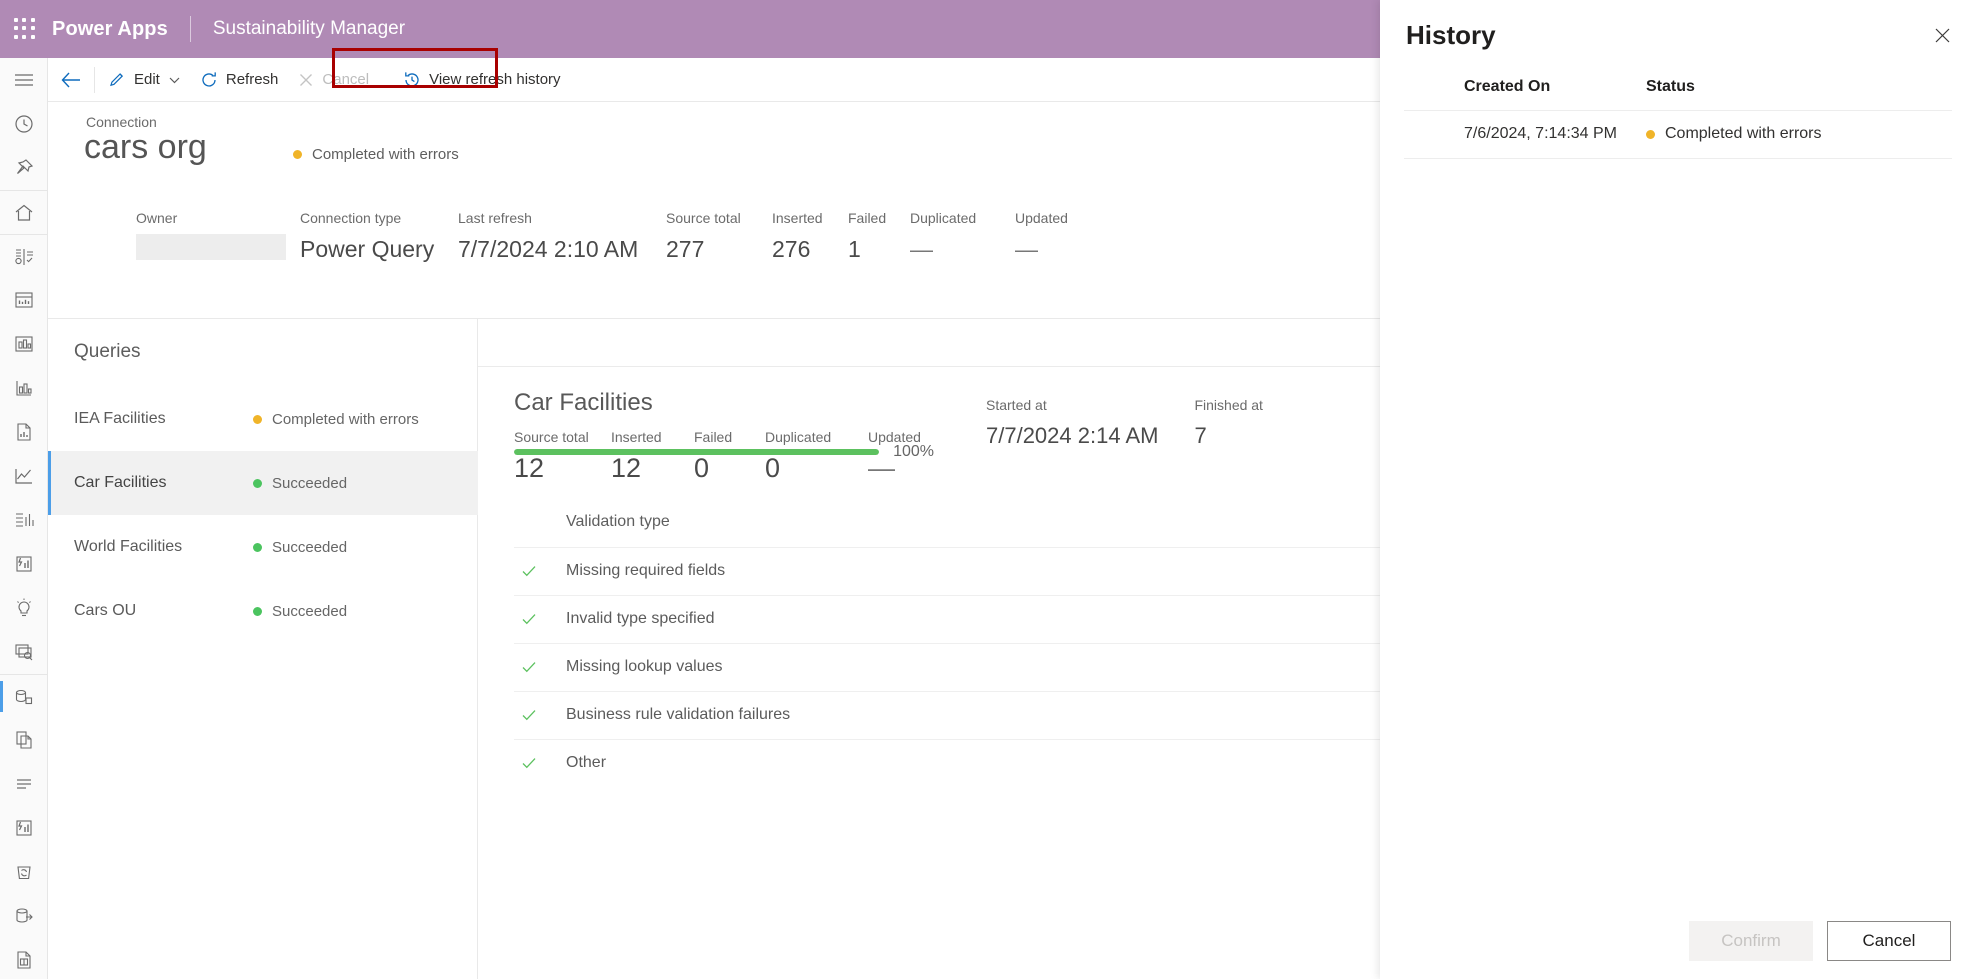 This screenshot has height=979, width=1975. Describe the element at coordinates (24, 608) in the screenshot. I see `idea-icon` at that location.